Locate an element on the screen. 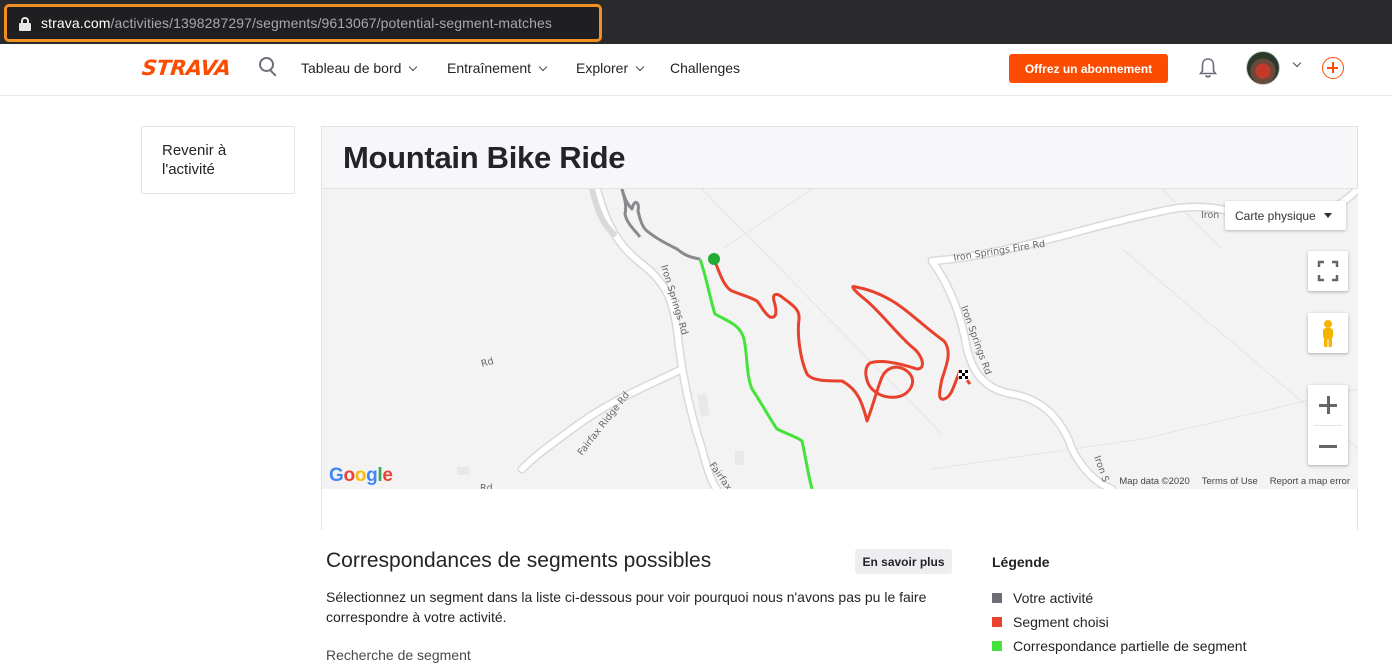 The width and height of the screenshot is (1392, 669). nav-challenges: Challenges is located at coordinates (705, 68).